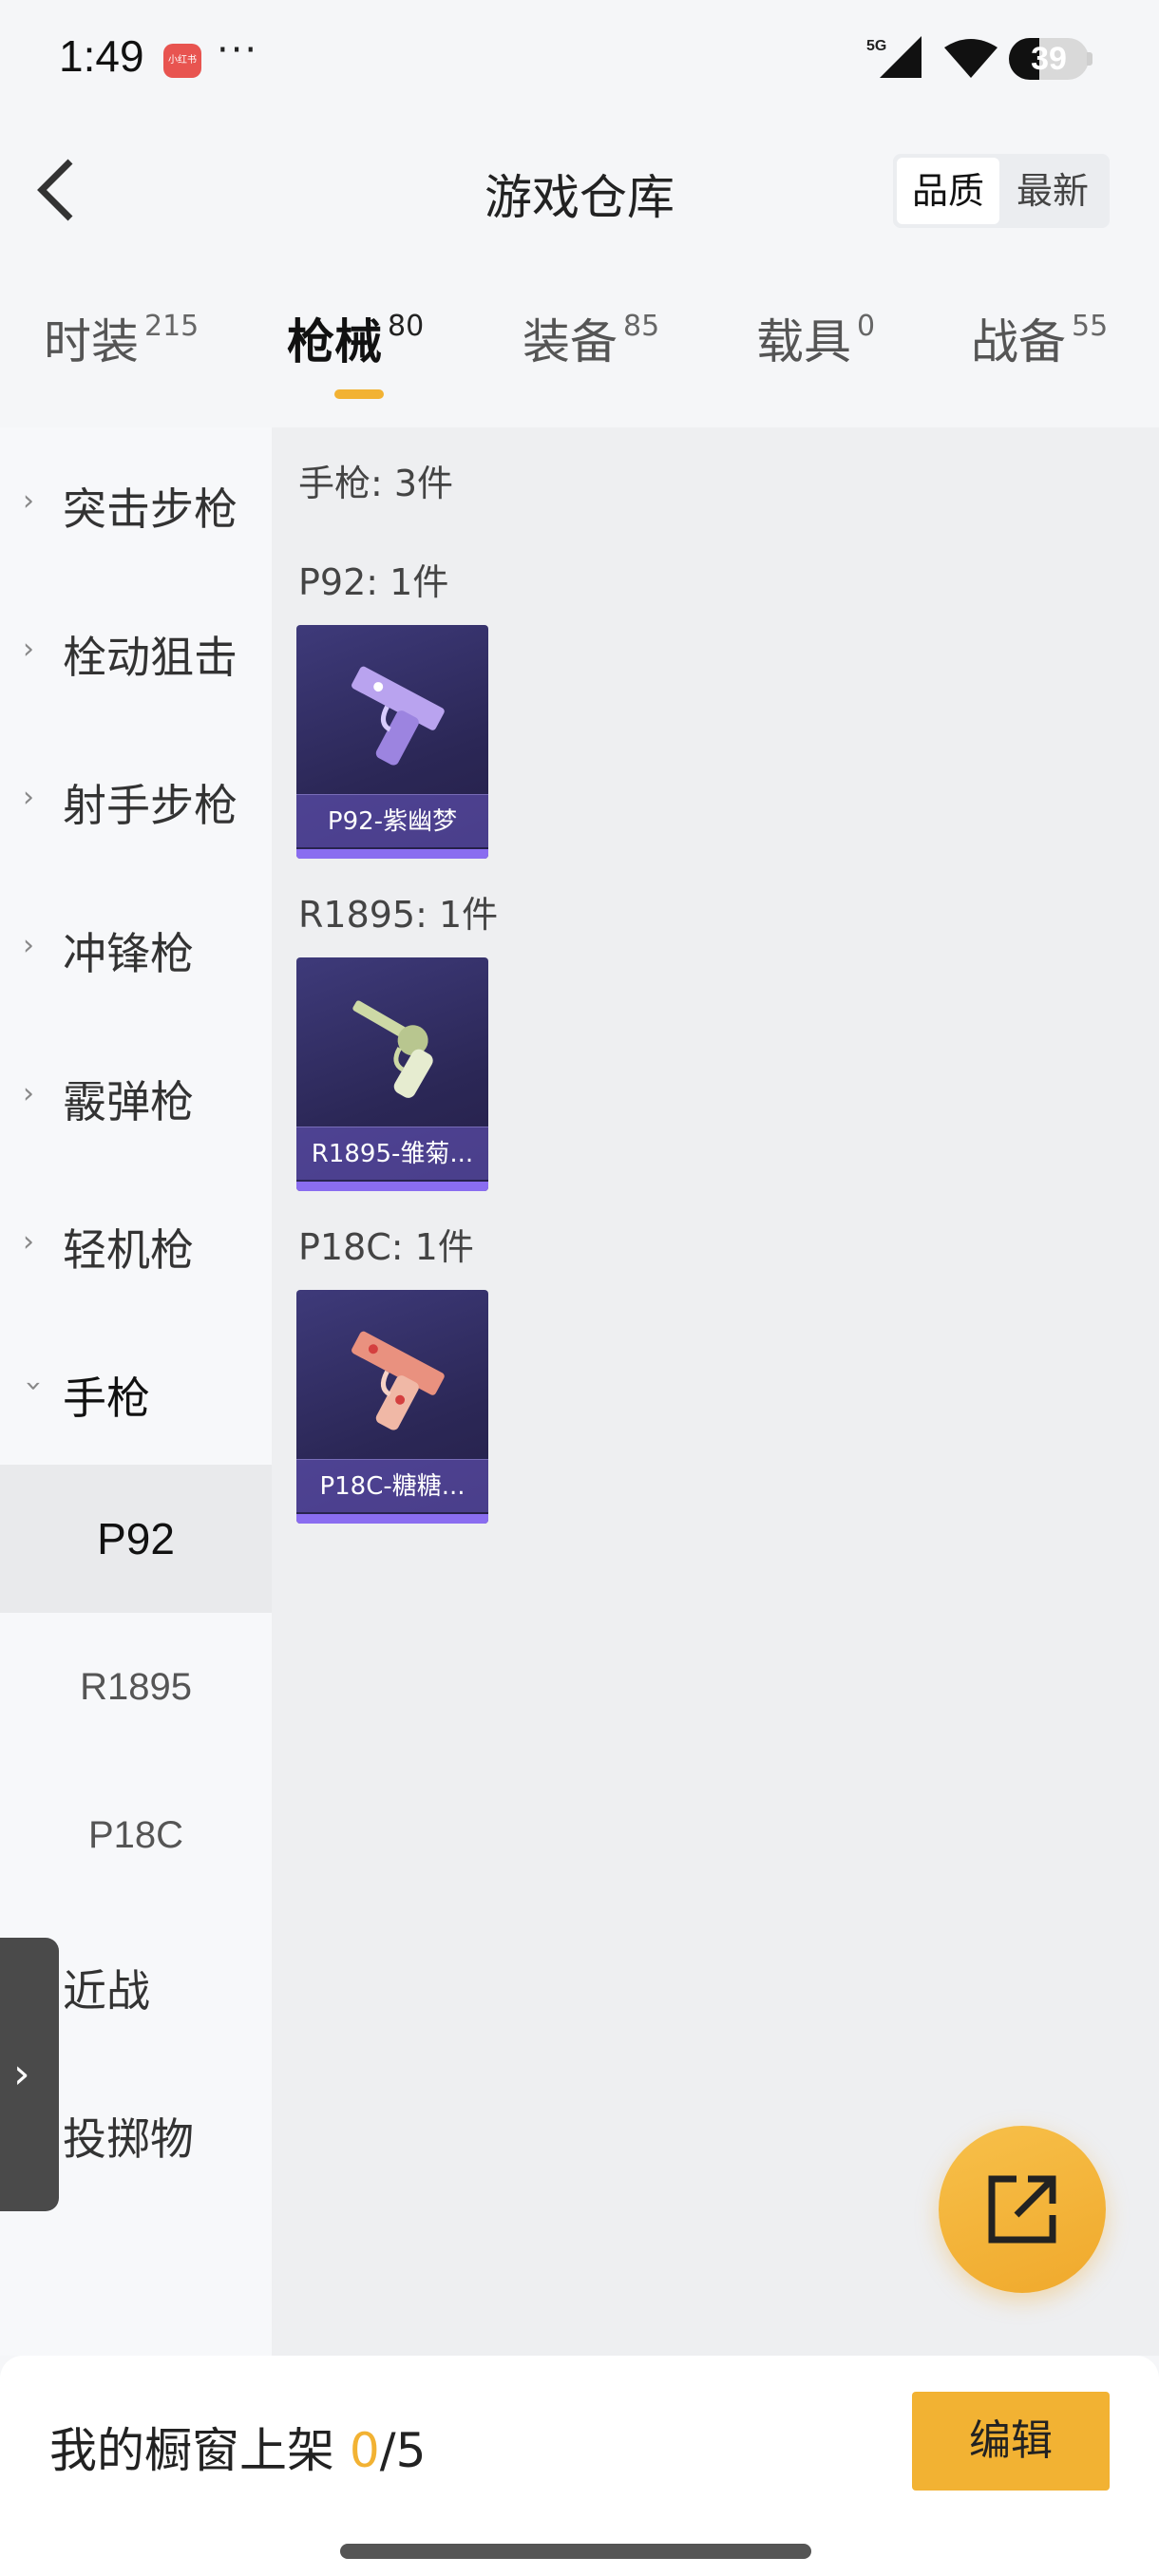 Image resolution: width=1159 pixels, height=2576 pixels. What do you see at coordinates (901, 57) in the screenshot?
I see `cellular-signal-icon` at bounding box center [901, 57].